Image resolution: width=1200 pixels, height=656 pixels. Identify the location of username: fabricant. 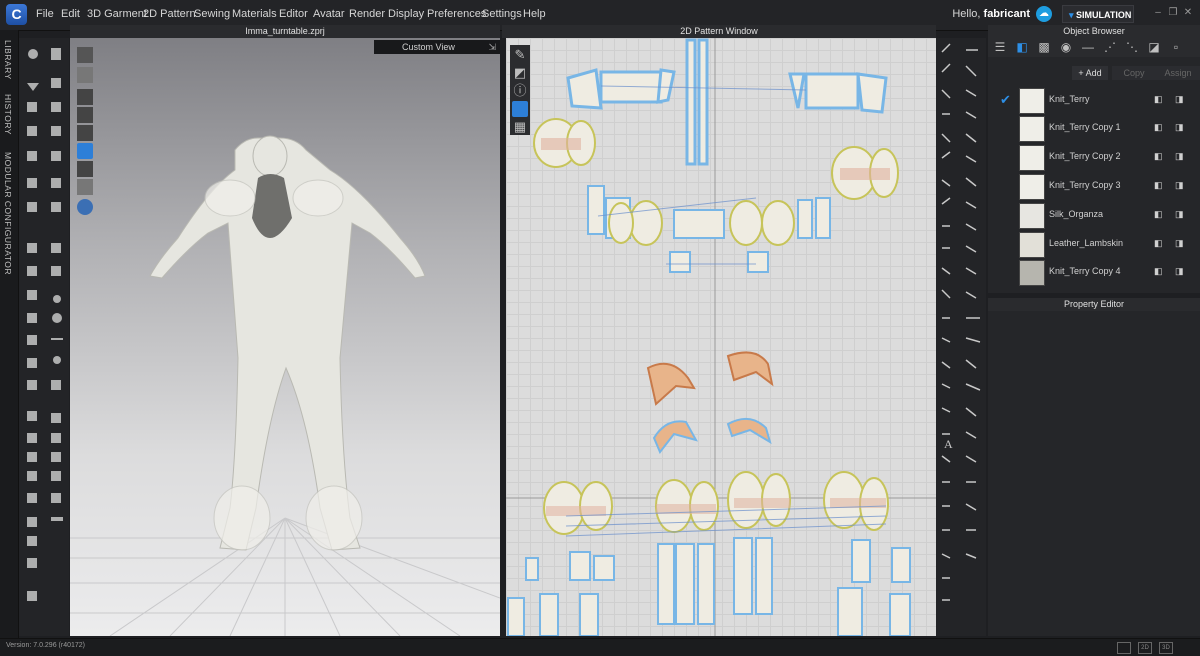
(1007, 14).